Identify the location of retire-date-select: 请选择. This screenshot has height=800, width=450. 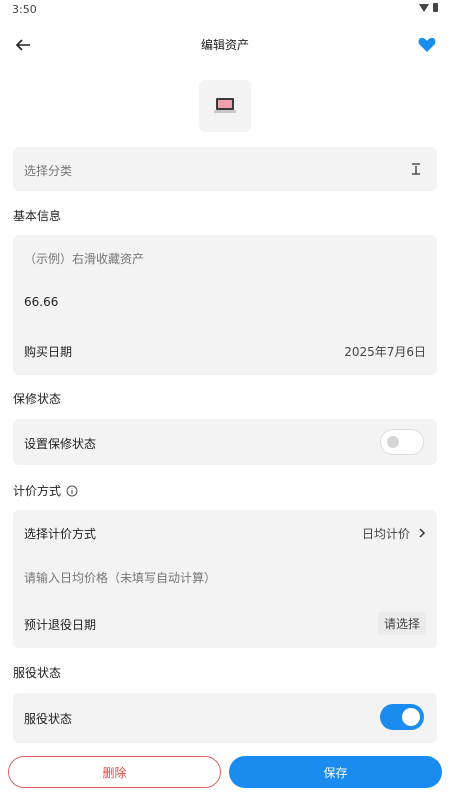
(401, 623).